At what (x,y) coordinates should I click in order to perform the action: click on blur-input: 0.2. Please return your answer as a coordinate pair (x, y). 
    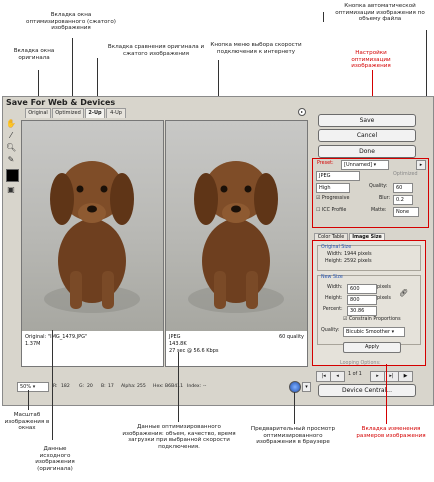
    Looking at the image, I should click on (403, 200).